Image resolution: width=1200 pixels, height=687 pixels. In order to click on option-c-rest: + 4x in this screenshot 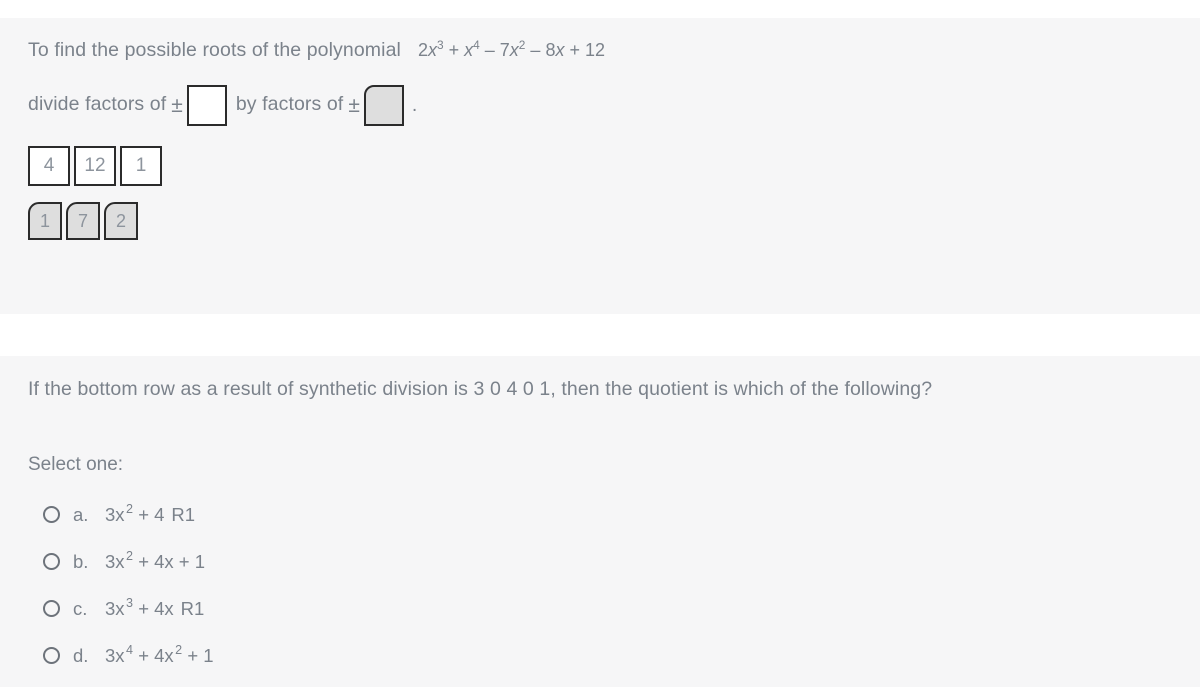, I will do `click(156, 608)`.